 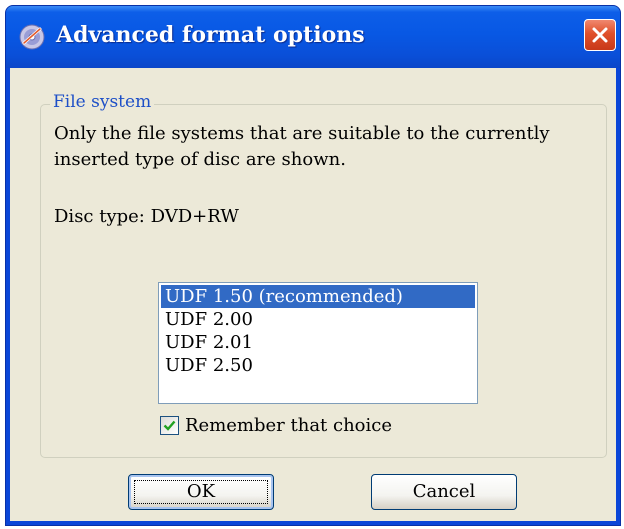 I want to click on cancel-button-label: Cancel, so click(x=444, y=491).